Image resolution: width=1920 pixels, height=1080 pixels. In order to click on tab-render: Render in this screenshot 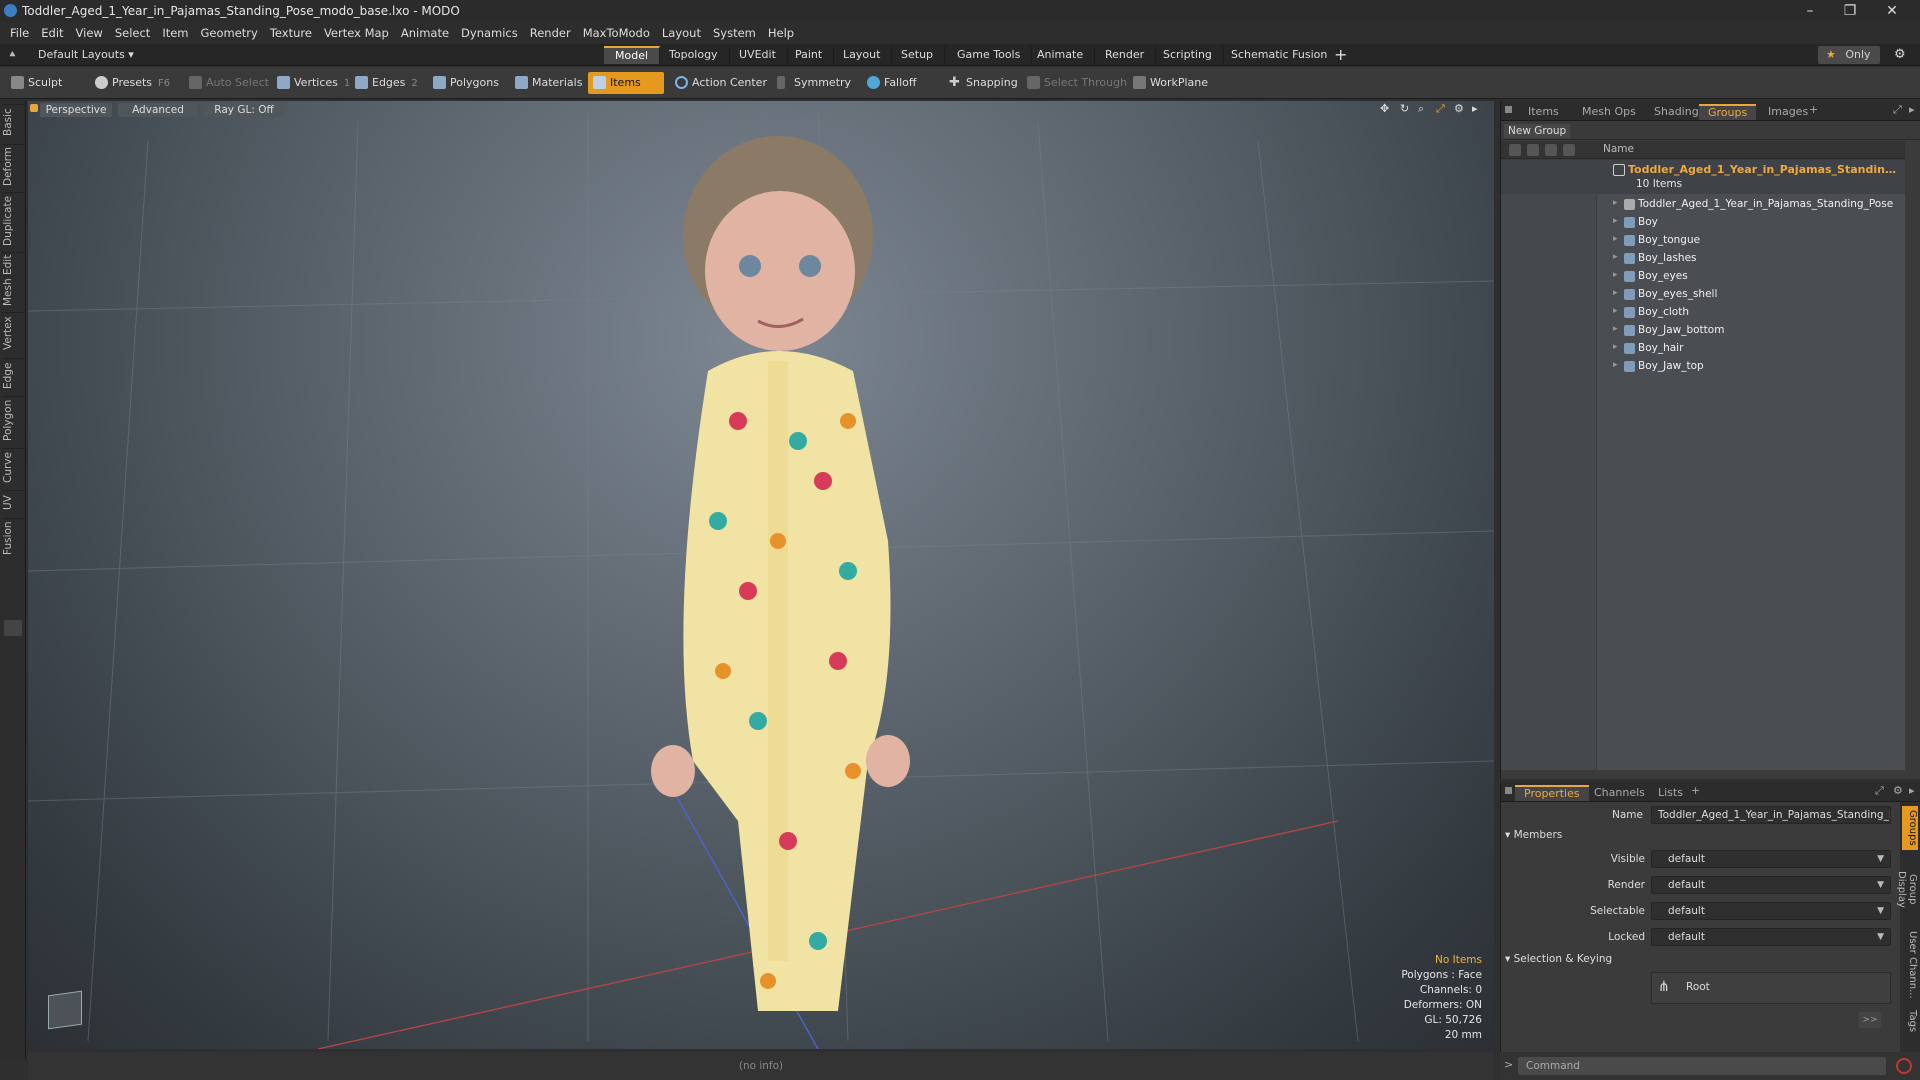, I will do `click(1125, 55)`.